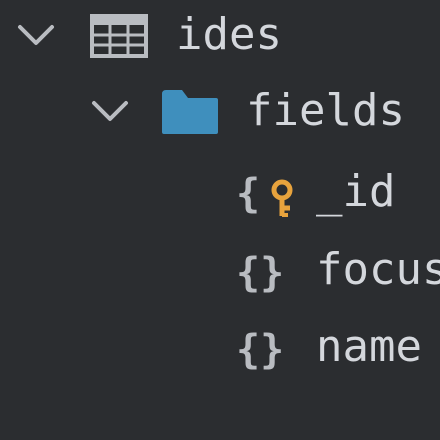 The height and width of the screenshot is (440, 440). Describe the element at coordinates (269, 194) in the screenshot. I see `field-key-icon: {` at that location.